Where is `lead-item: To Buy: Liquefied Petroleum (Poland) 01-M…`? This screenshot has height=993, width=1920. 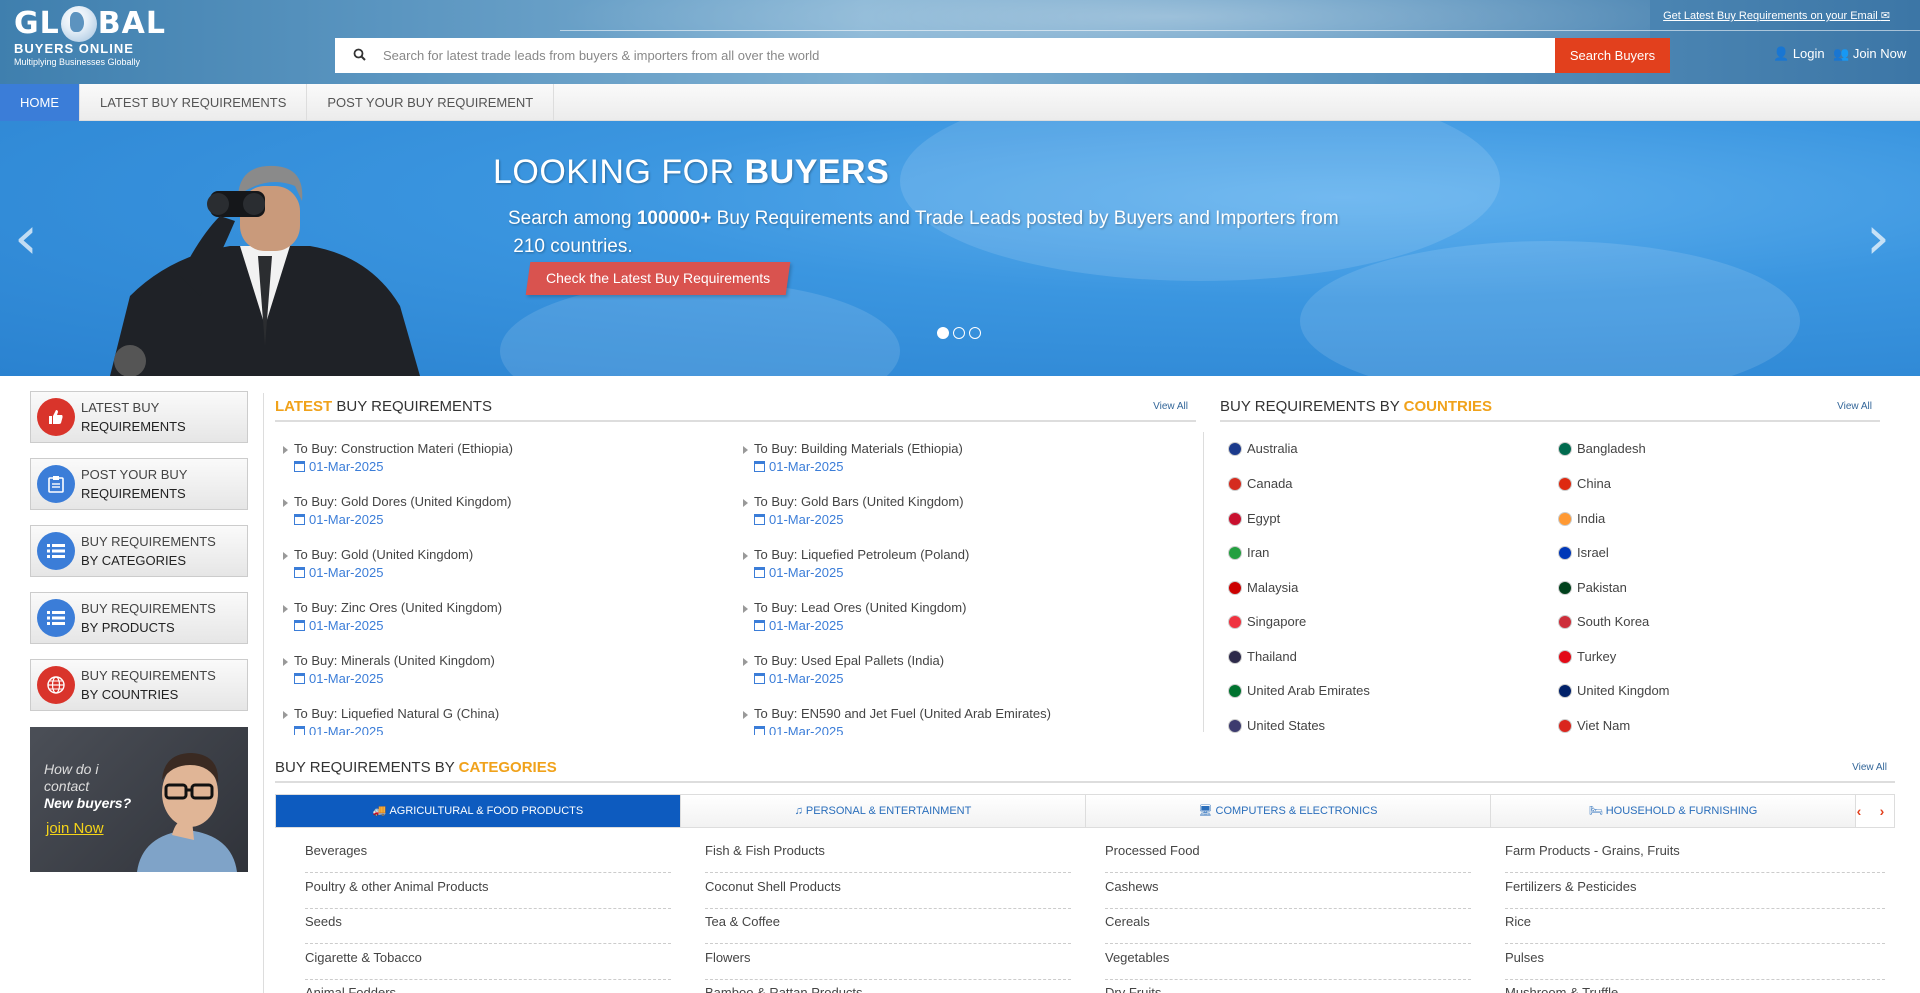 lead-item: To Buy: Liquefied Petroleum (Poland) 01-M… is located at coordinates (856, 564).